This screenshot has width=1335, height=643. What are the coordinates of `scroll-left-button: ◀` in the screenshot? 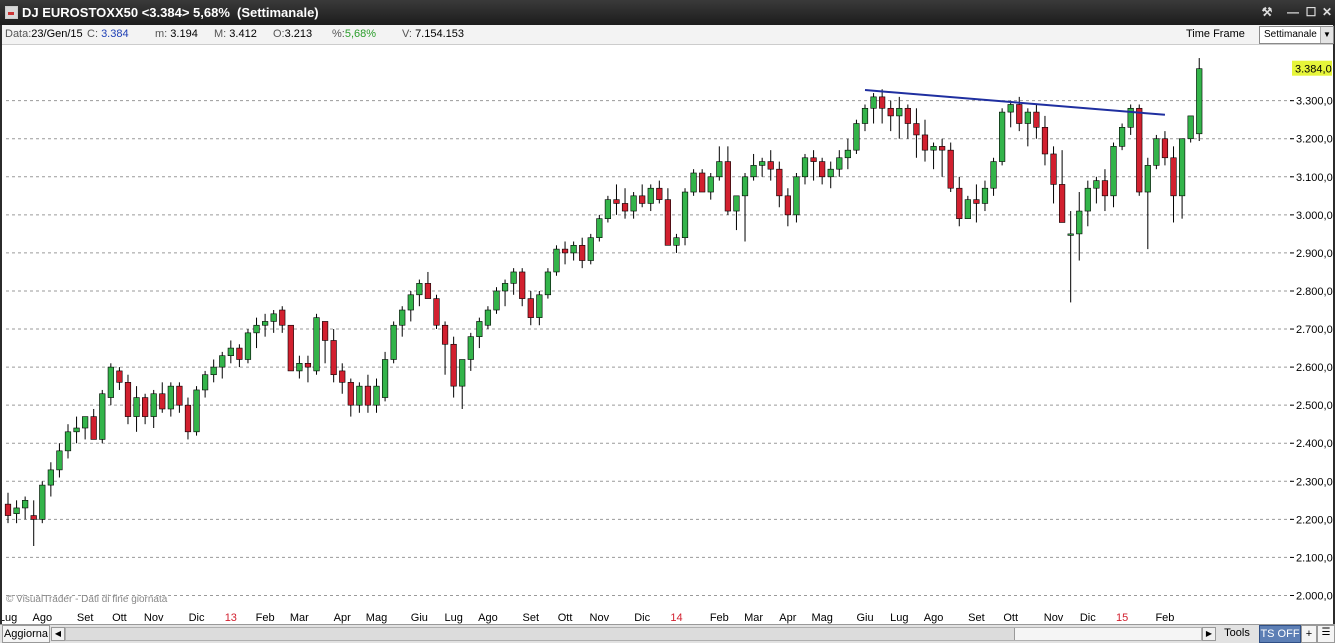 It's located at (58, 634).